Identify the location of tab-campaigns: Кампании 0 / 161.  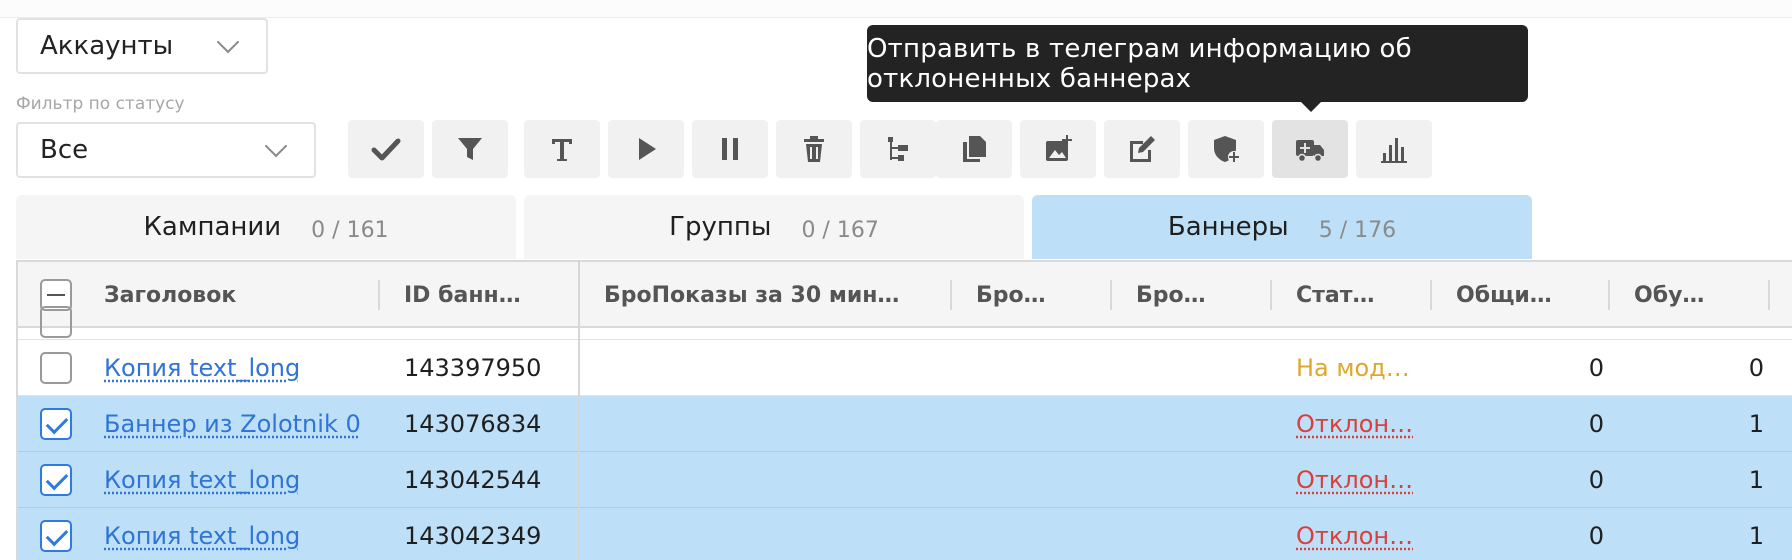
(266, 227).